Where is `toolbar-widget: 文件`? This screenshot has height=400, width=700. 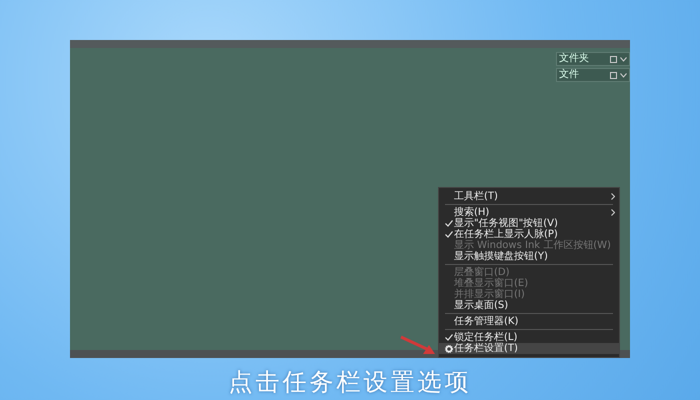
toolbar-widget: 文件 is located at coordinates (593, 75).